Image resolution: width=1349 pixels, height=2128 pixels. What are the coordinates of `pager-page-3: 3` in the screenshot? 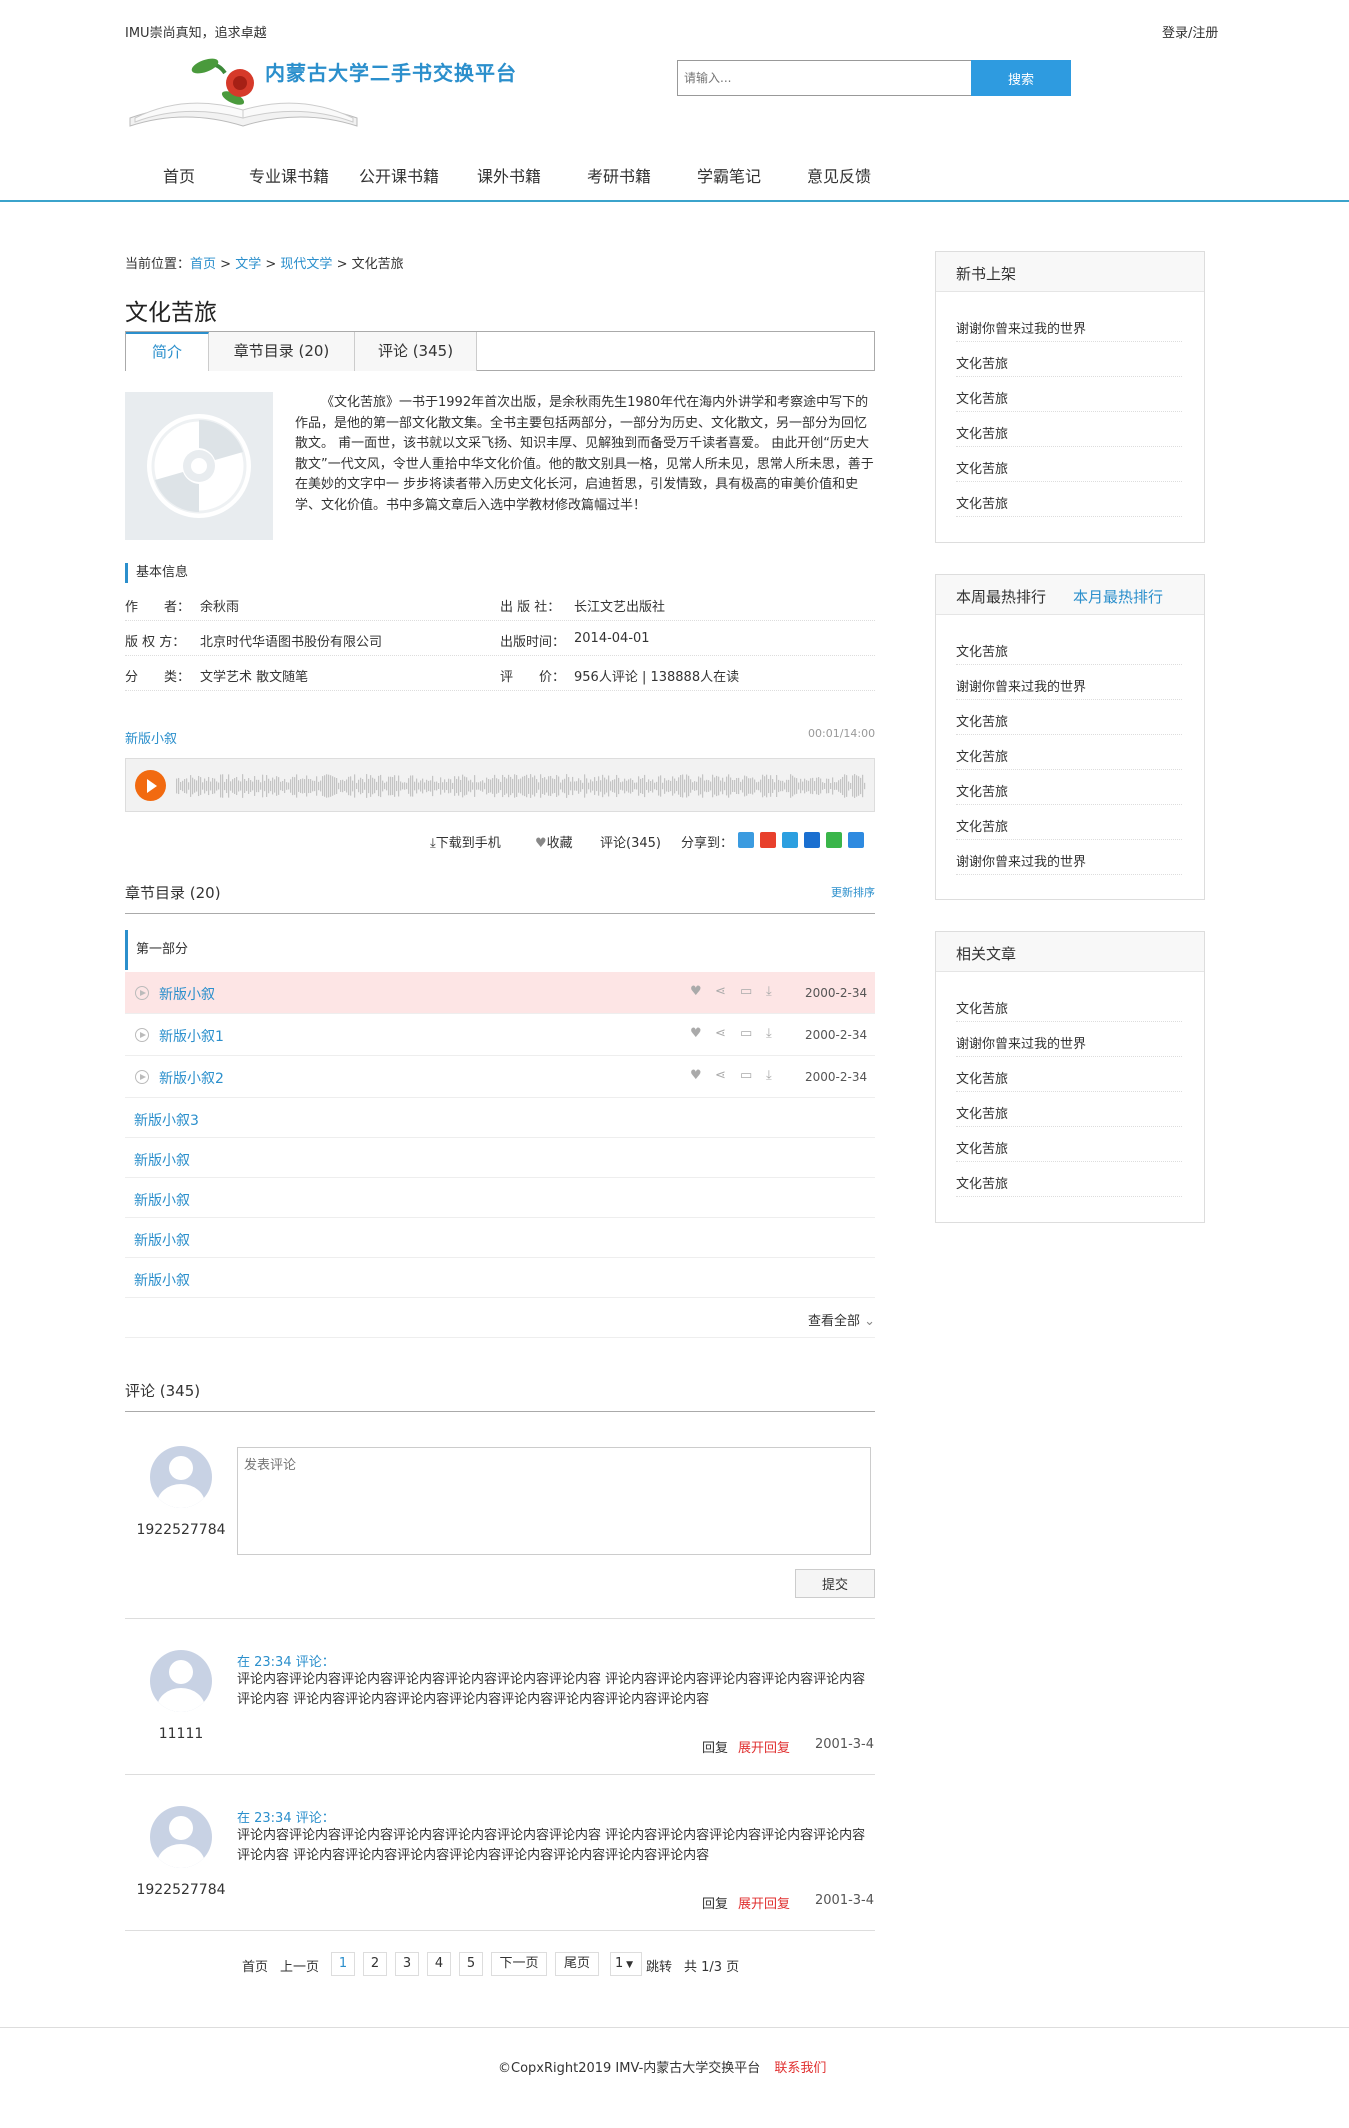 It's located at (407, 1964).